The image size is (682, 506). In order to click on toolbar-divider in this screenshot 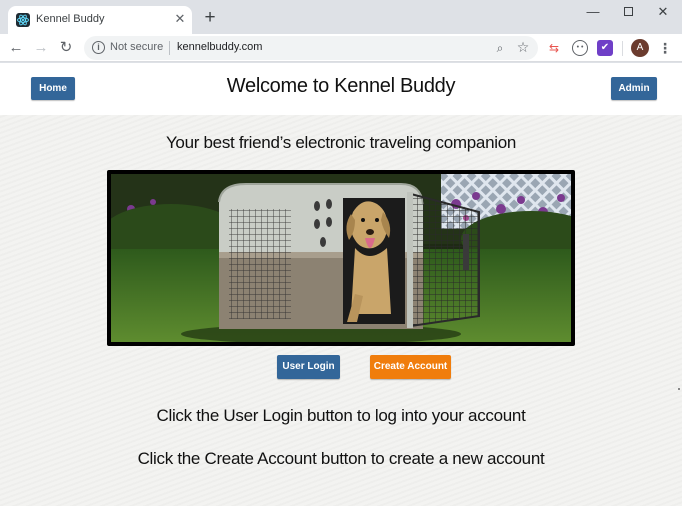, I will do `click(622, 48)`.